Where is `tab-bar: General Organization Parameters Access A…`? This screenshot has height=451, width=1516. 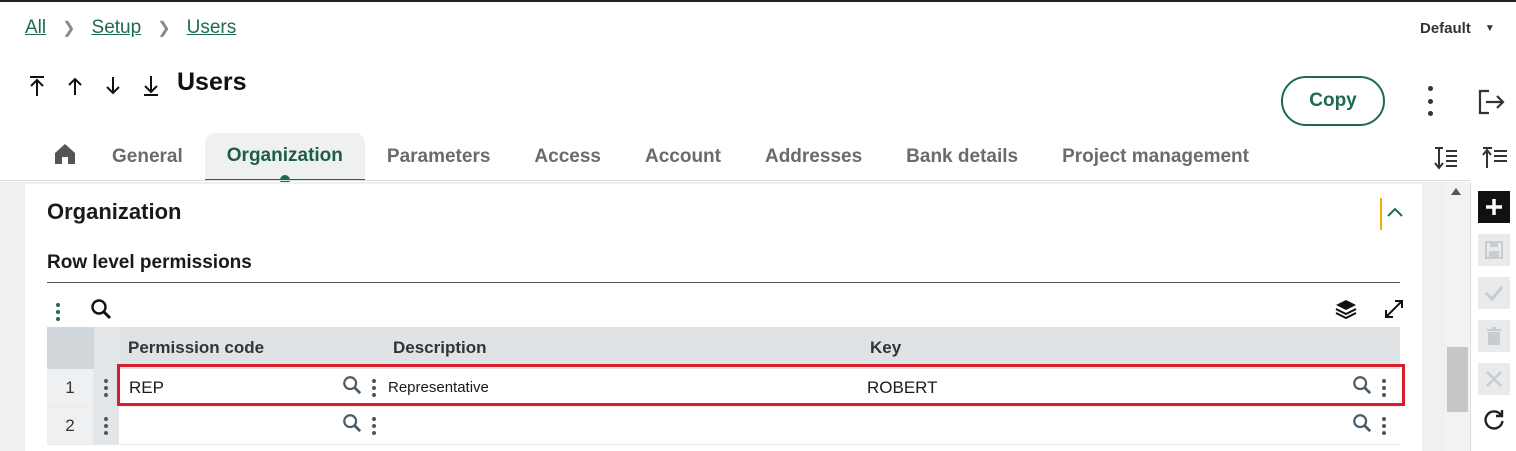 tab-bar: General Organization Parameters Access A… is located at coordinates (658, 159).